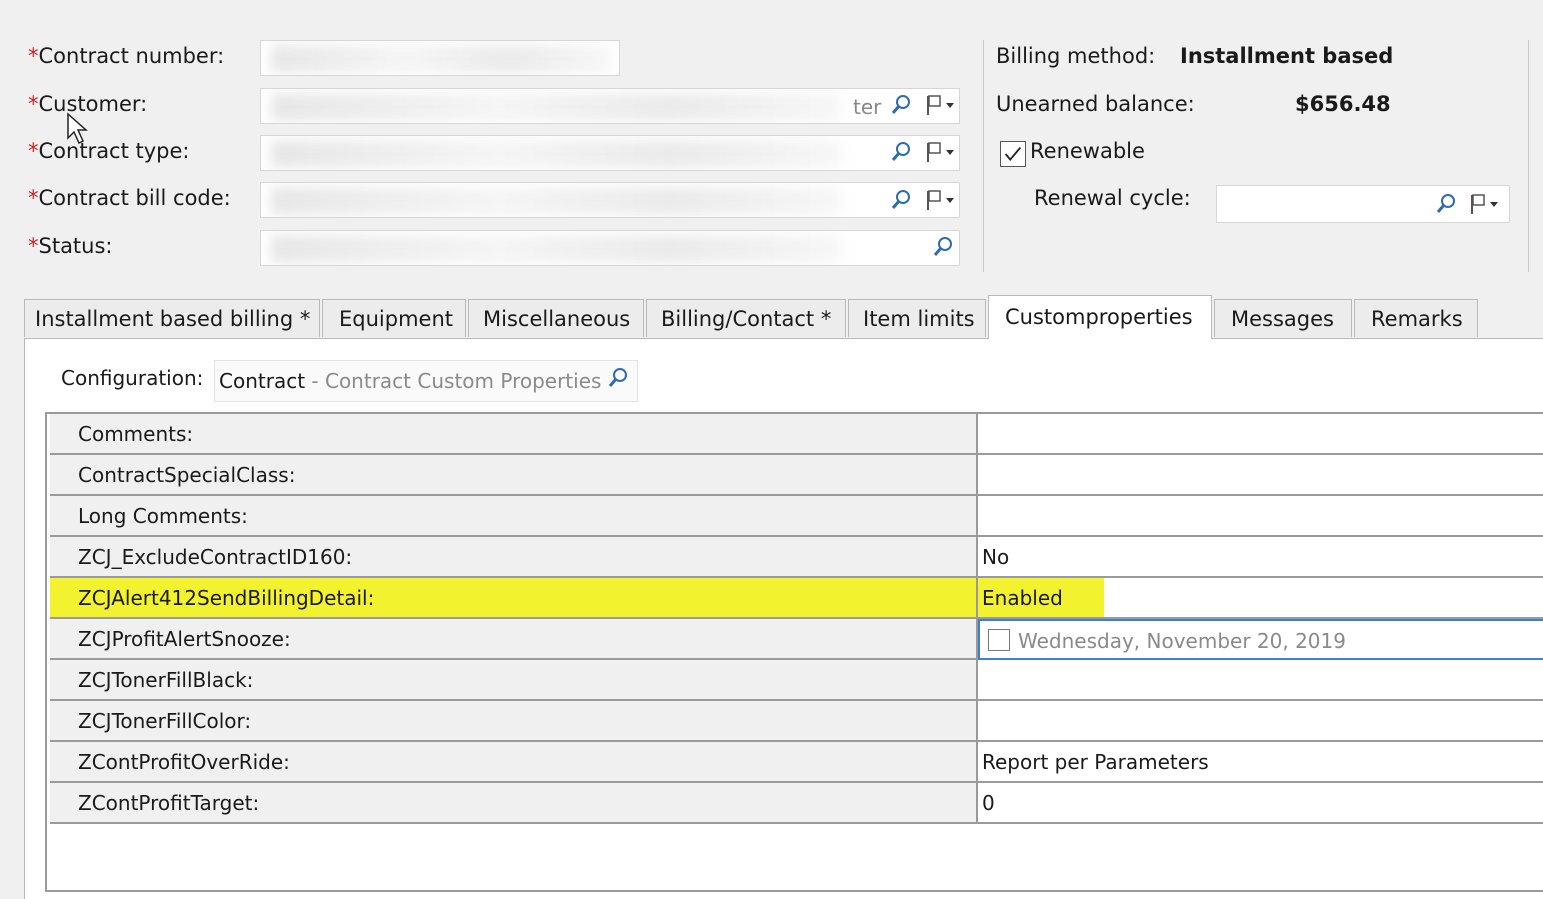 The width and height of the screenshot is (1543, 899). I want to click on property-row: Comments:, so click(795, 434).